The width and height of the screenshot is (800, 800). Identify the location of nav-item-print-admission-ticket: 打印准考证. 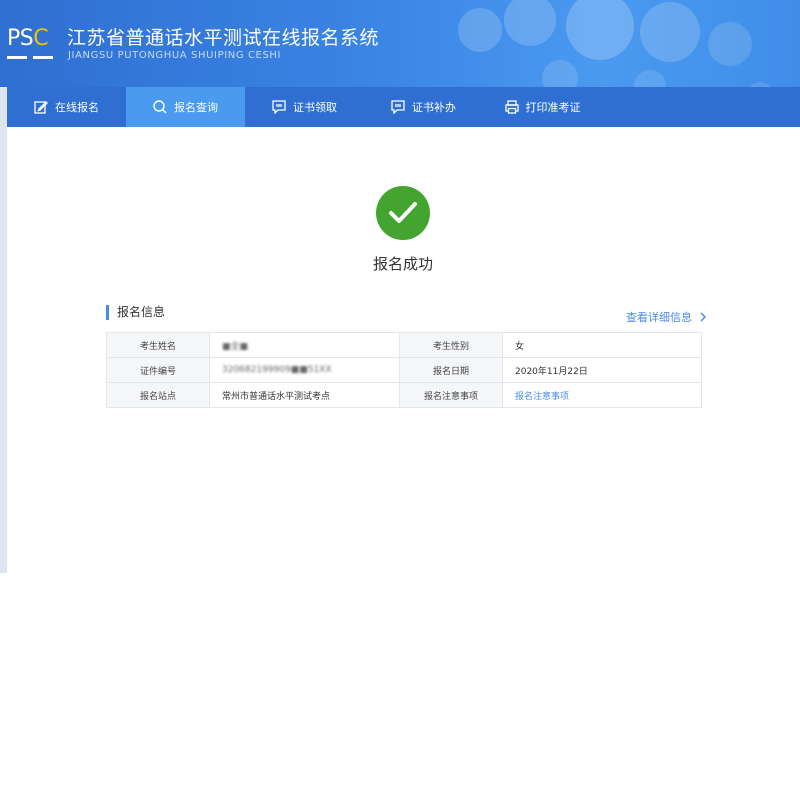
(542, 107).